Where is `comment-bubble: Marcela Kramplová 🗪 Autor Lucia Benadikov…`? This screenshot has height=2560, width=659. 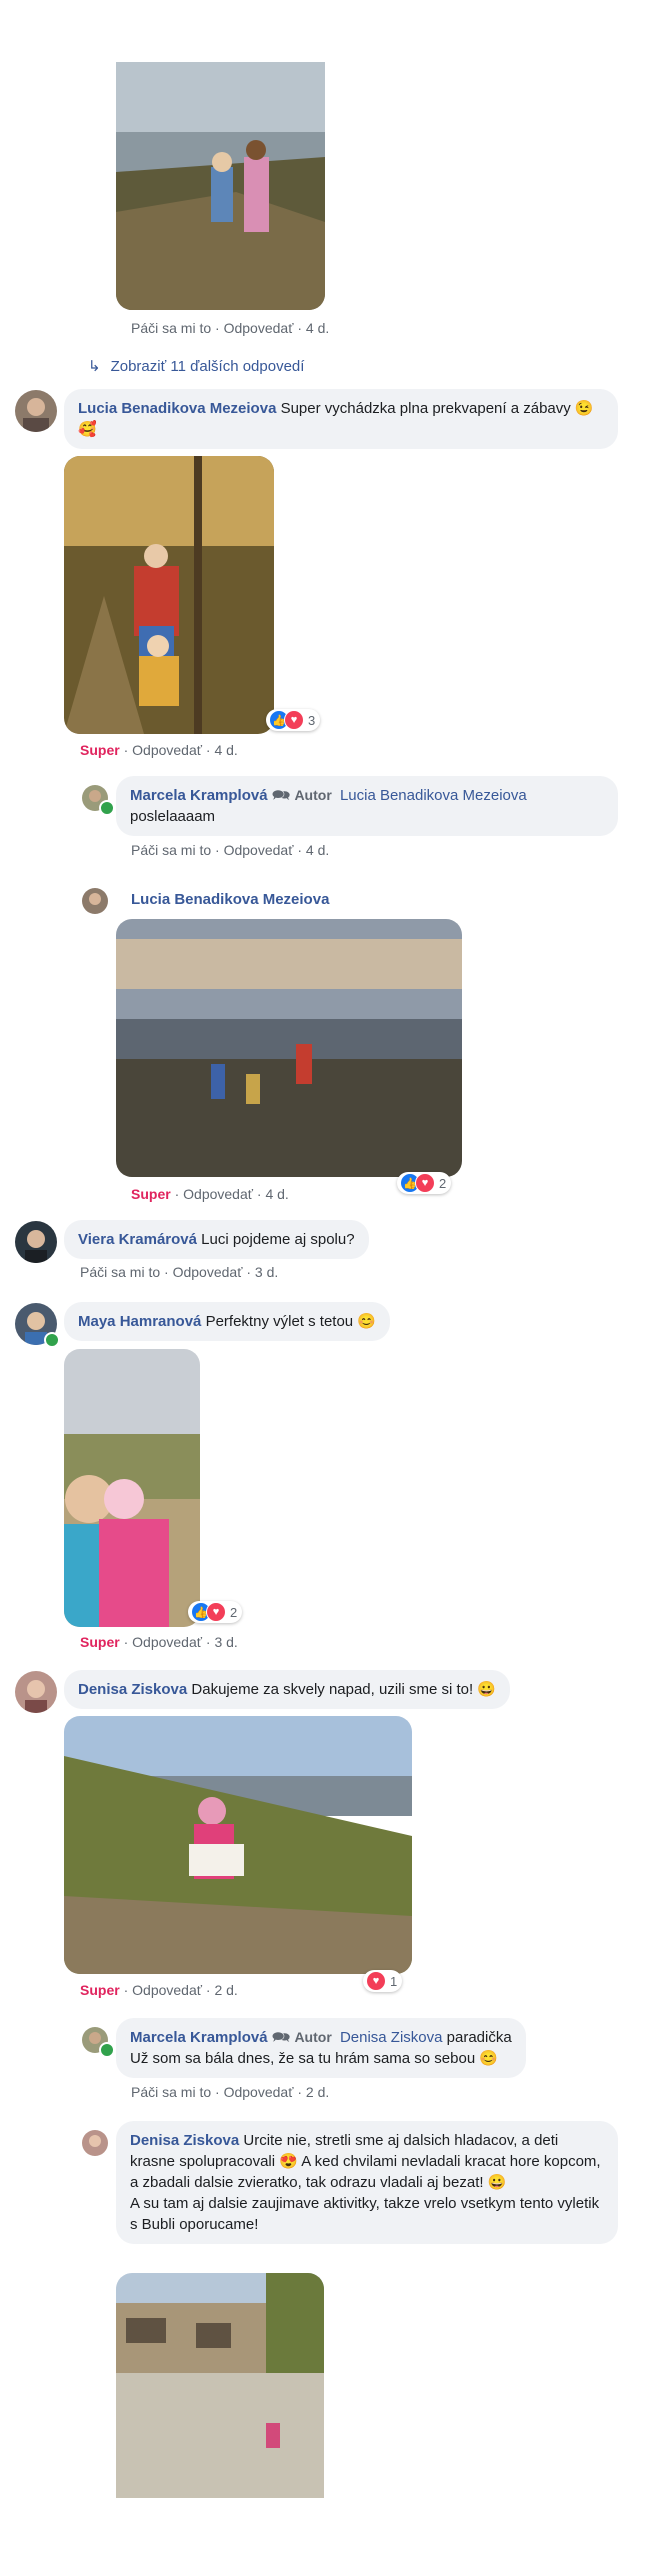
comment-bubble: Marcela Kramplová 🗪 Autor Lucia Benadikov… is located at coordinates (367, 806).